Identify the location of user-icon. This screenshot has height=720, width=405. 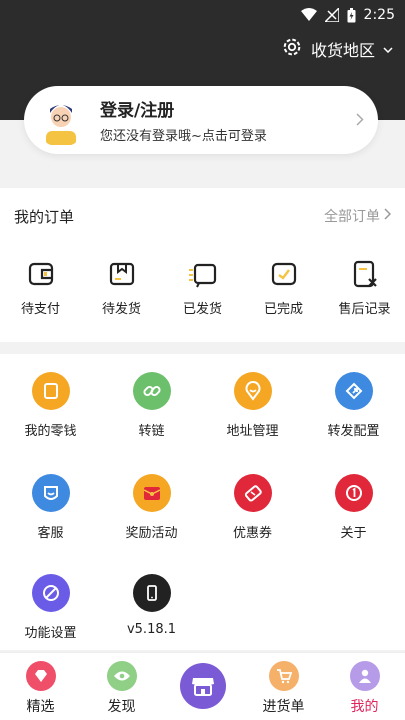
(364, 676).